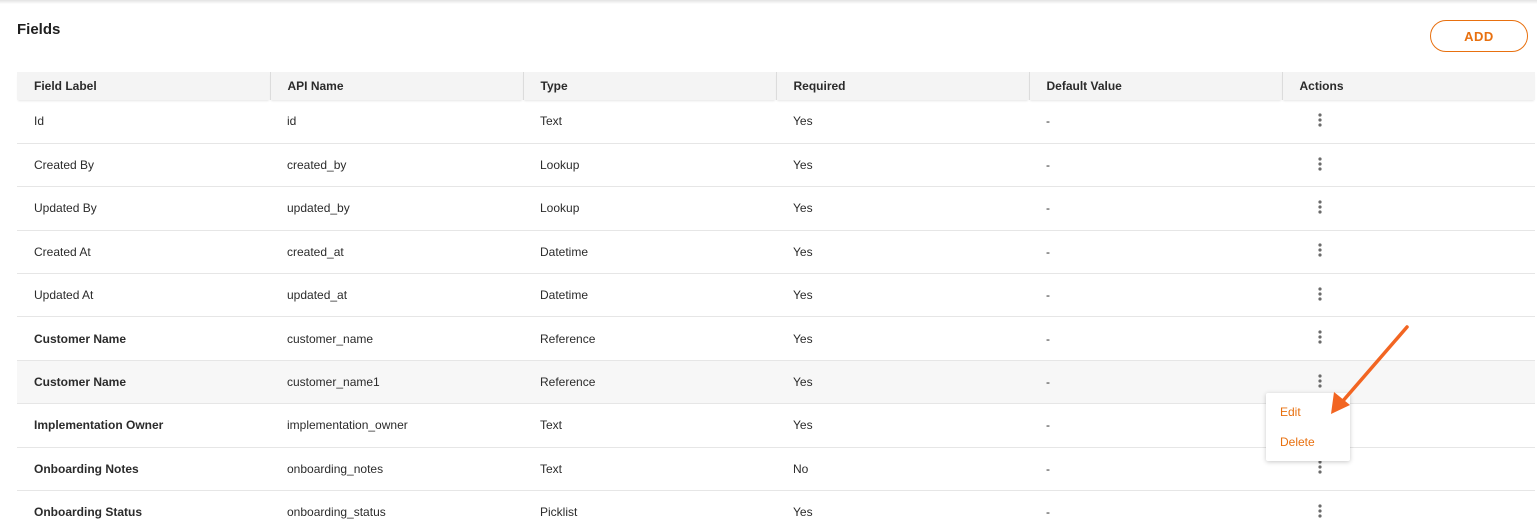 This screenshot has width=1537, height=532. What do you see at coordinates (801, 468) in the screenshot?
I see `required-cell: No` at bounding box center [801, 468].